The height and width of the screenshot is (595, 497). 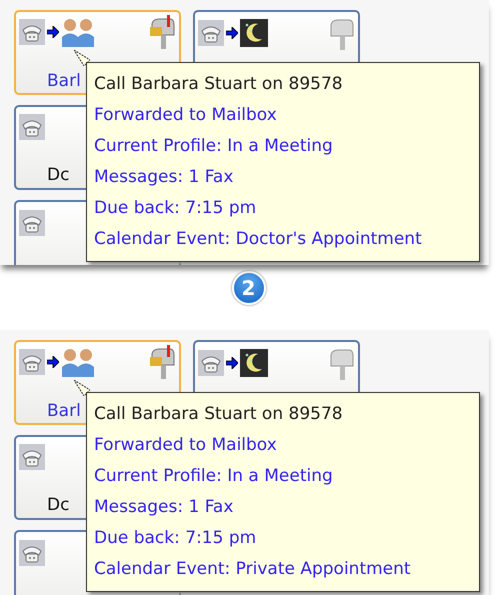 I want to click on tooltip-line: Calendar Event: Doctor's Appointment, so click(x=258, y=239).